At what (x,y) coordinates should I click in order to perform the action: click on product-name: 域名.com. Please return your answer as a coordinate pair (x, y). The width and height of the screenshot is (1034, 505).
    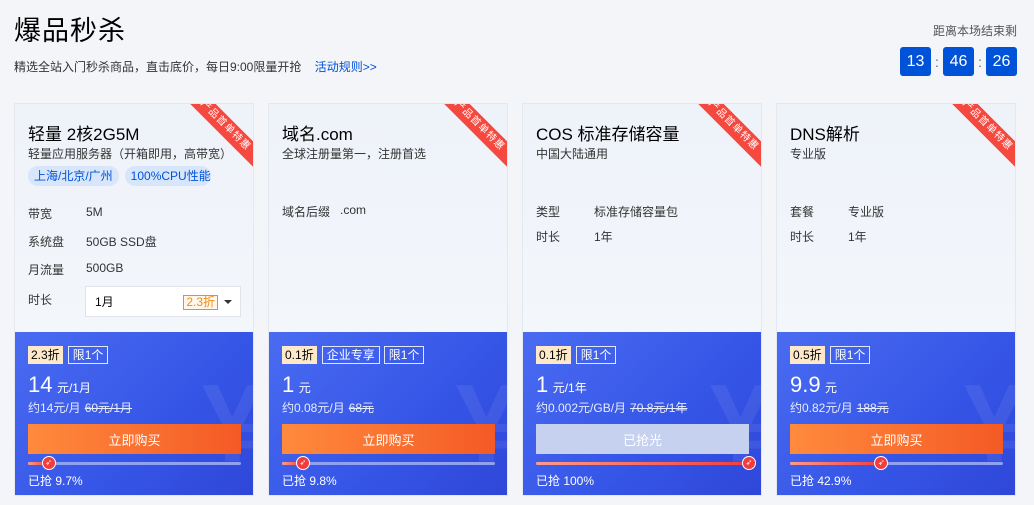
    Looking at the image, I should click on (317, 134).